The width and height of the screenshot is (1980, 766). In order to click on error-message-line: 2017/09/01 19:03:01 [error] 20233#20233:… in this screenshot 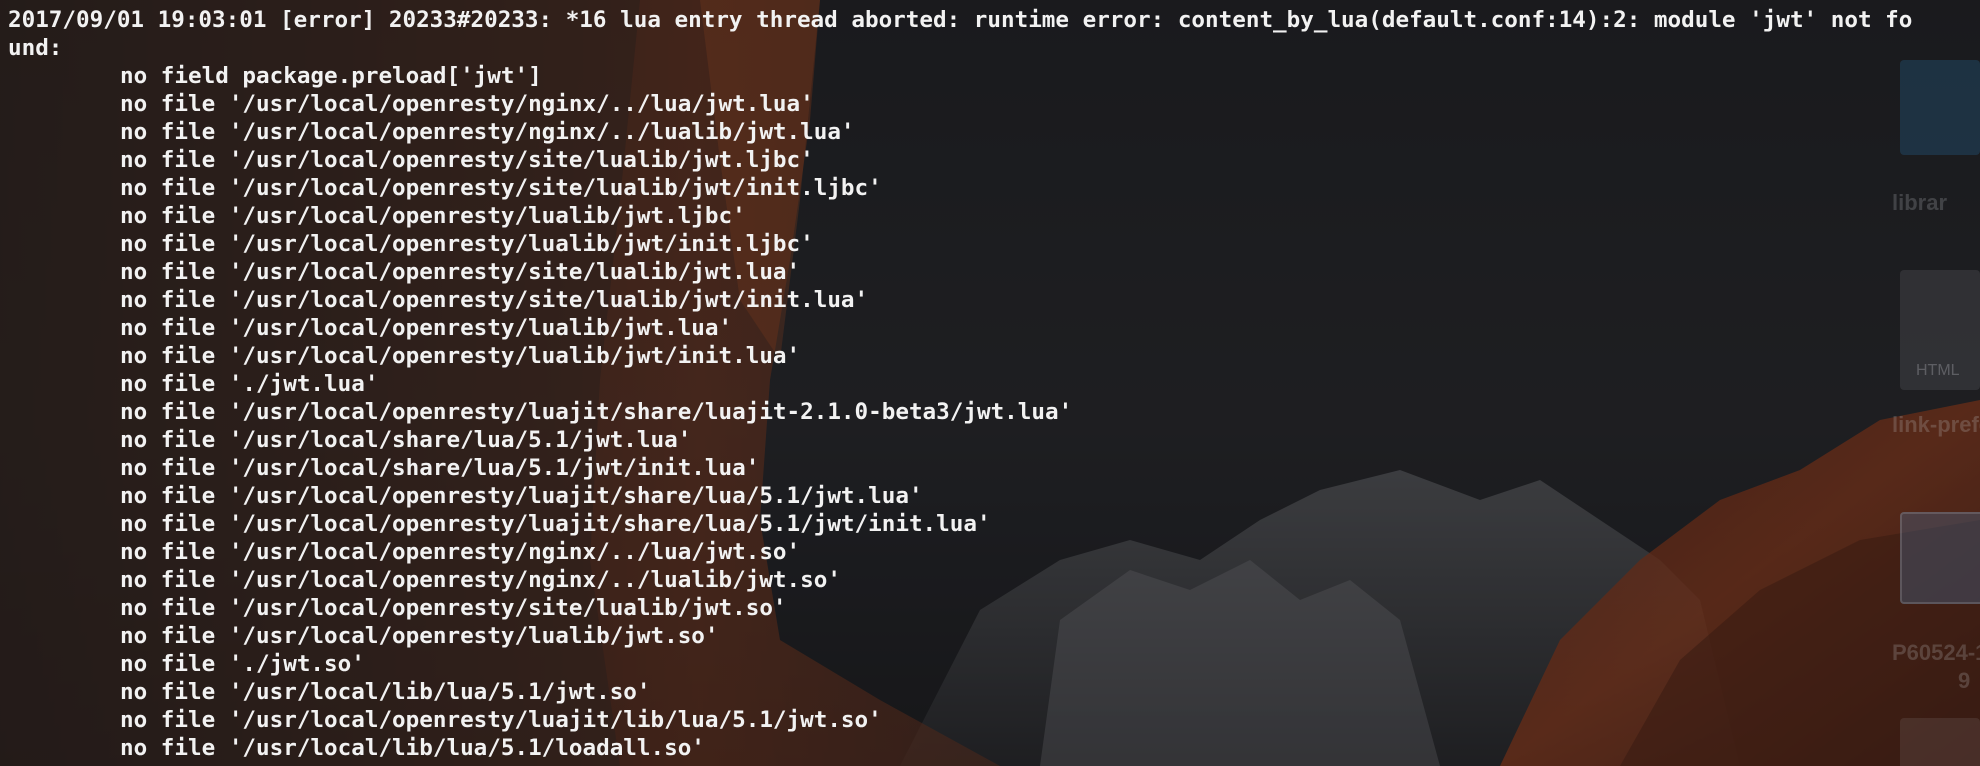, I will do `click(960, 20)`.